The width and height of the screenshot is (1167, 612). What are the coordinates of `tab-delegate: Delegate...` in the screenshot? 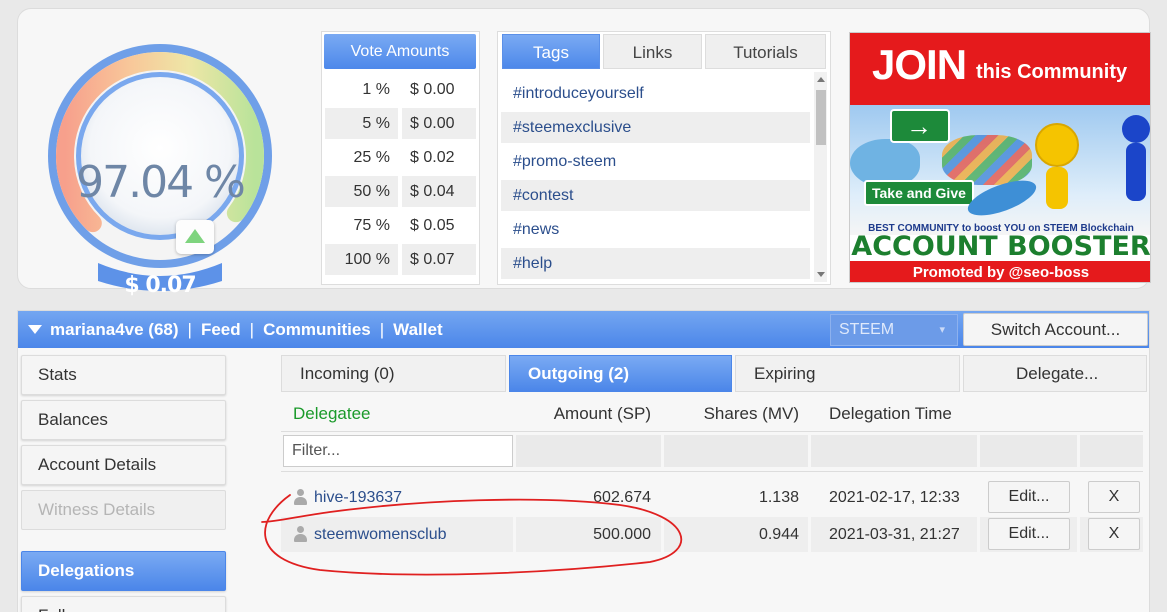 It's located at (1055, 373).